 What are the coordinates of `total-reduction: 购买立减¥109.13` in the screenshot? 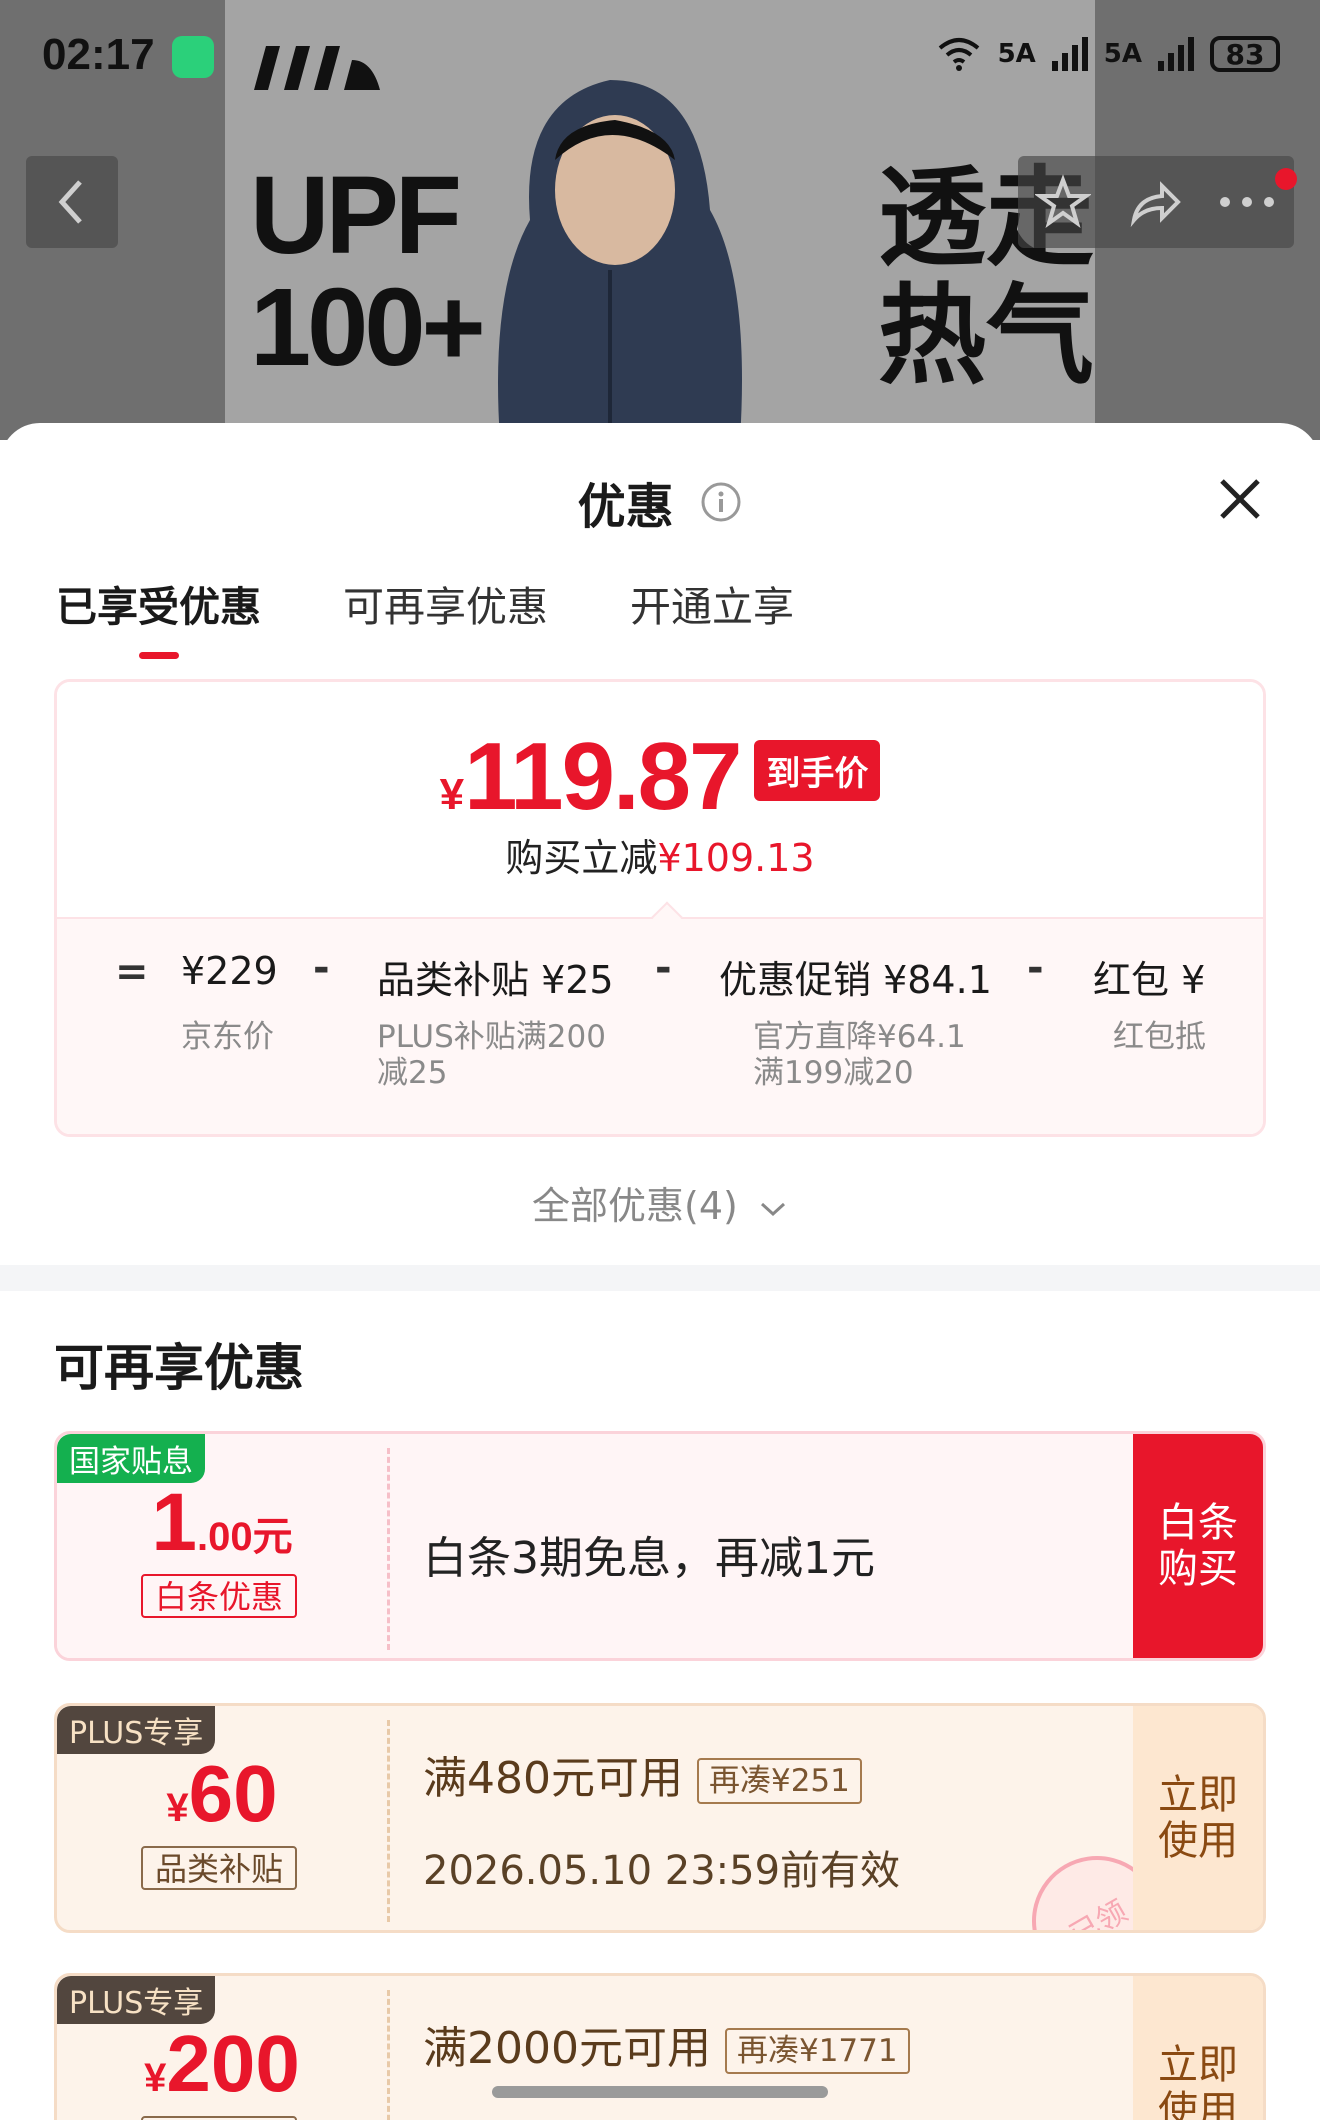 It's located at (660, 854).